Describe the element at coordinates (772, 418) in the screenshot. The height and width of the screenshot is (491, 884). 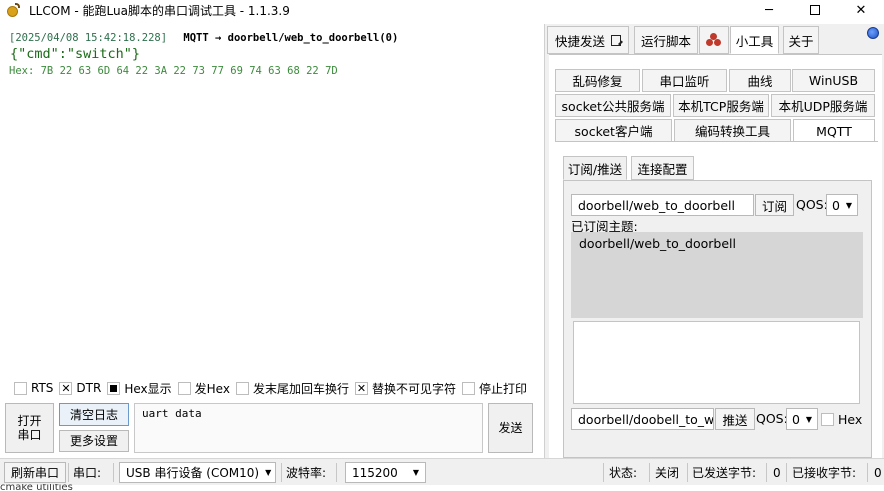
I see `publish-qos-label: QOS:` at that location.